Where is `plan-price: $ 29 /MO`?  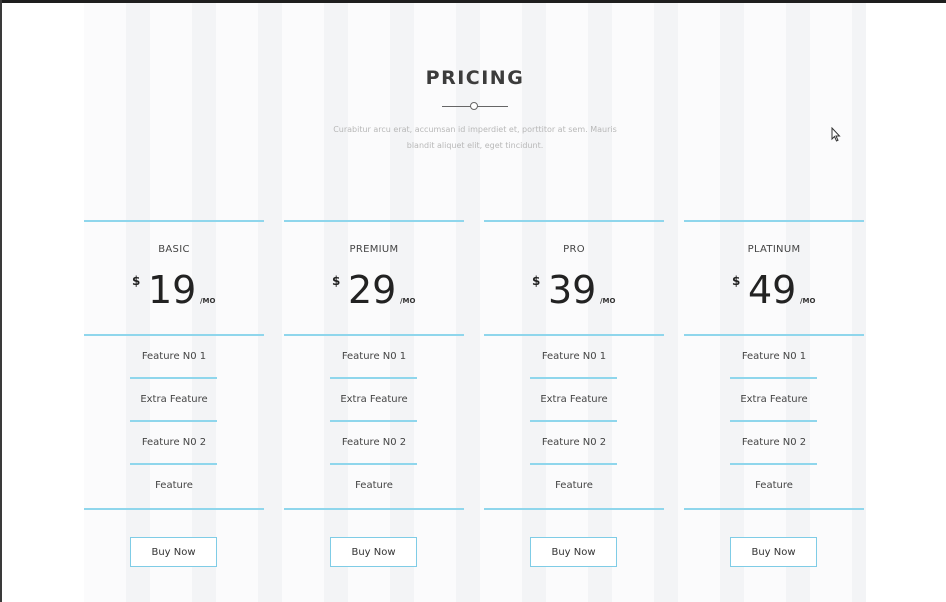
plan-price: $ 29 /MO is located at coordinates (374, 293).